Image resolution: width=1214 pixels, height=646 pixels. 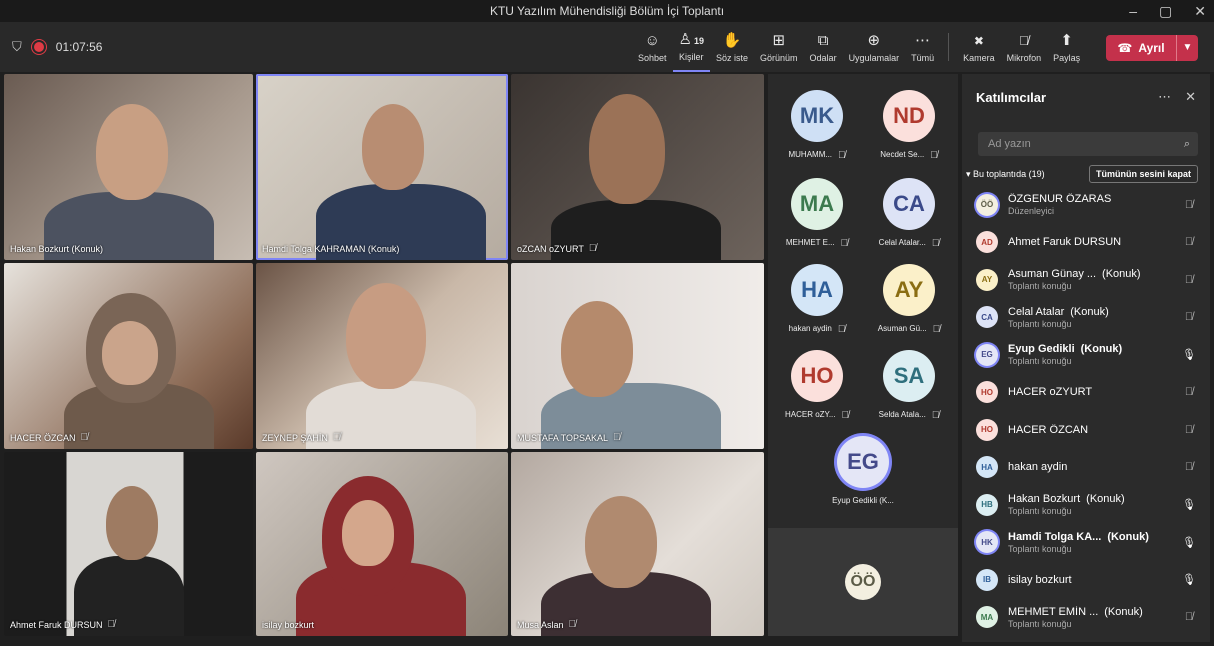 What do you see at coordinates (987, 467) in the screenshot?
I see `avatar: HA` at bounding box center [987, 467].